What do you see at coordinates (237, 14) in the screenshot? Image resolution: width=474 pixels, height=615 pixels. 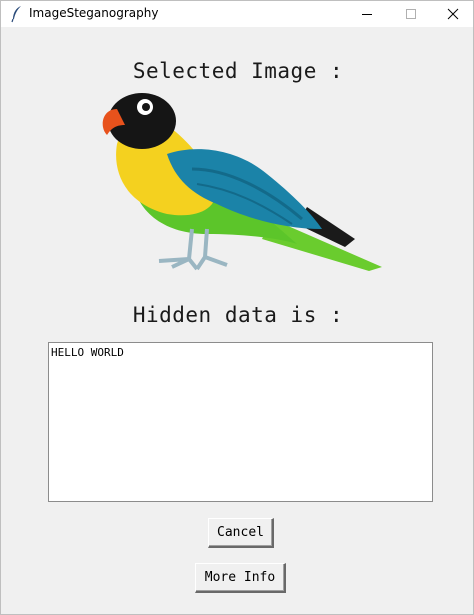 I see `title-bar: ImageSteganography` at bounding box center [237, 14].